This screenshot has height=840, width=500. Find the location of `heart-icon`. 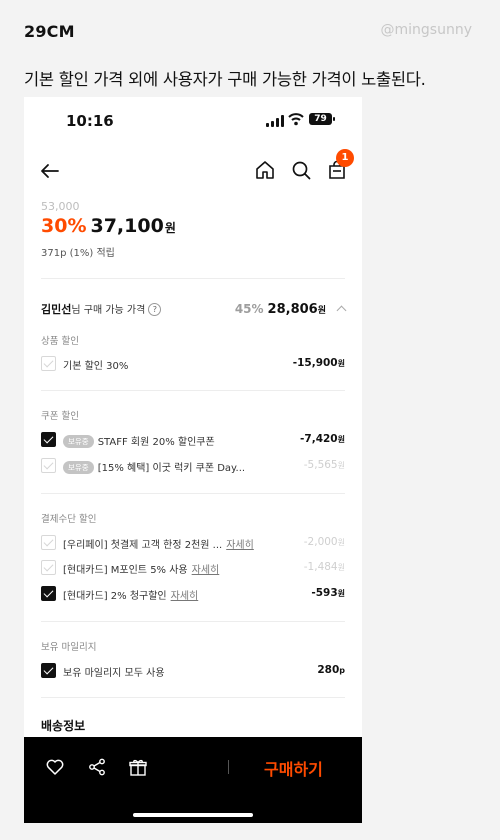

heart-icon is located at coordinates (55, 767).